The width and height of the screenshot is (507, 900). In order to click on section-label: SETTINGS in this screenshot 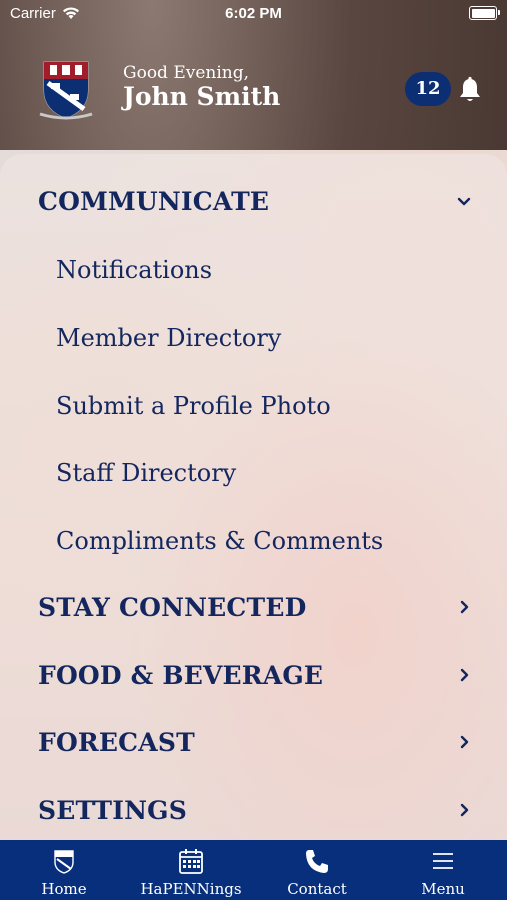, I will do `click(112, 810)`.